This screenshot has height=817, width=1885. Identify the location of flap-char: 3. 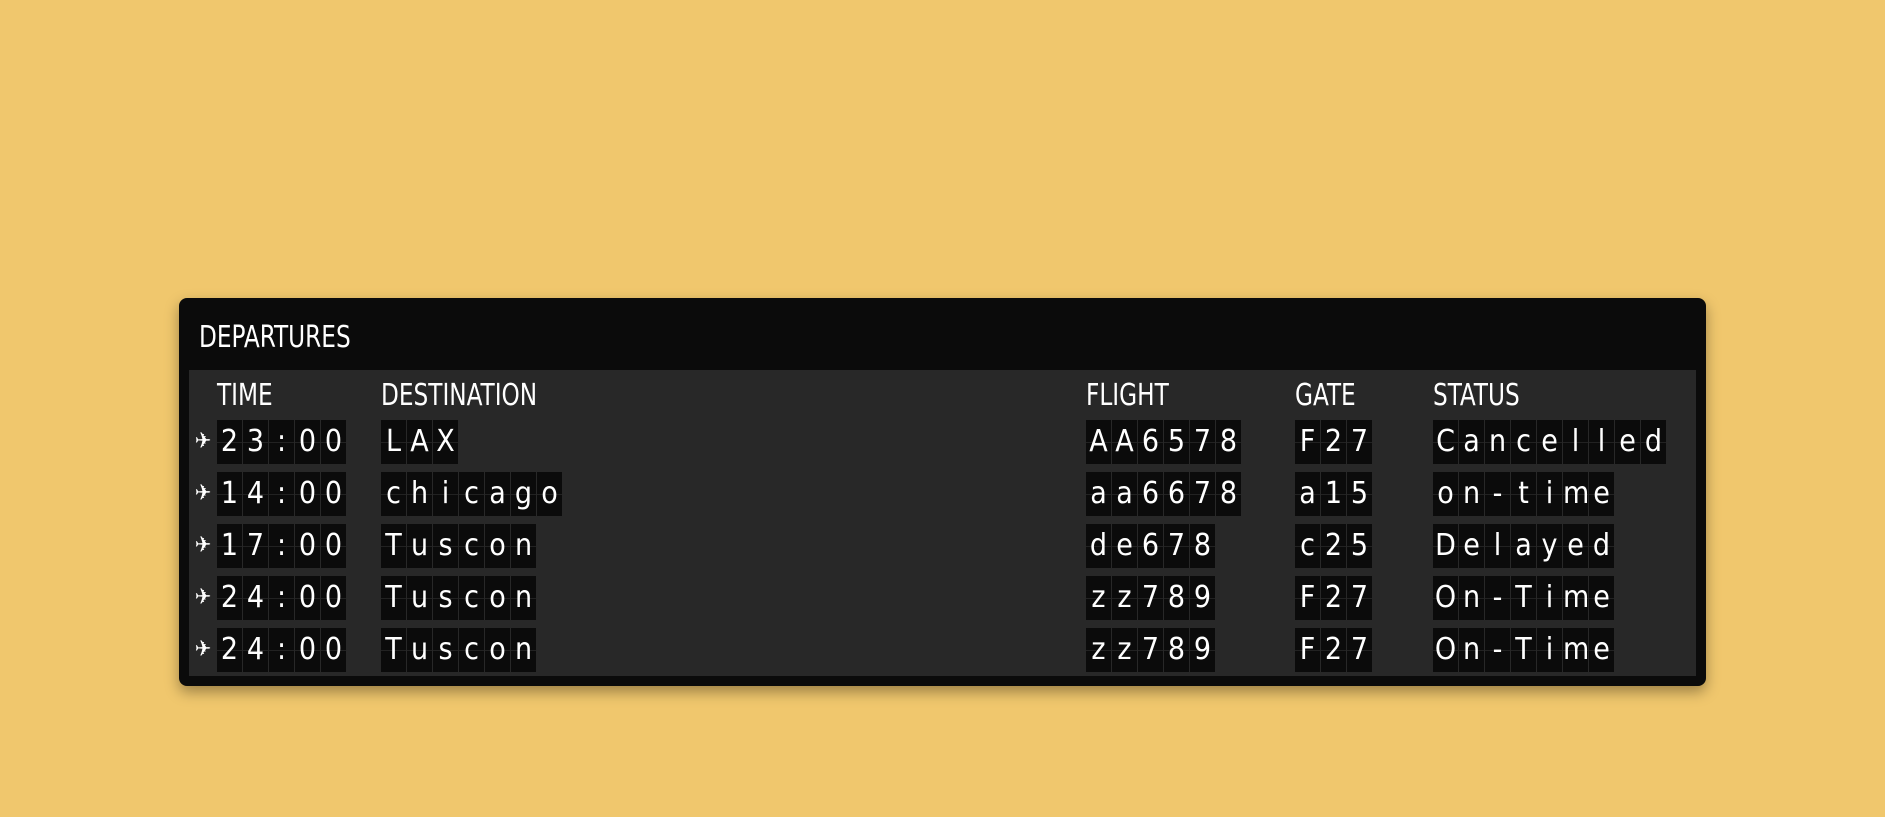
(255, 442).